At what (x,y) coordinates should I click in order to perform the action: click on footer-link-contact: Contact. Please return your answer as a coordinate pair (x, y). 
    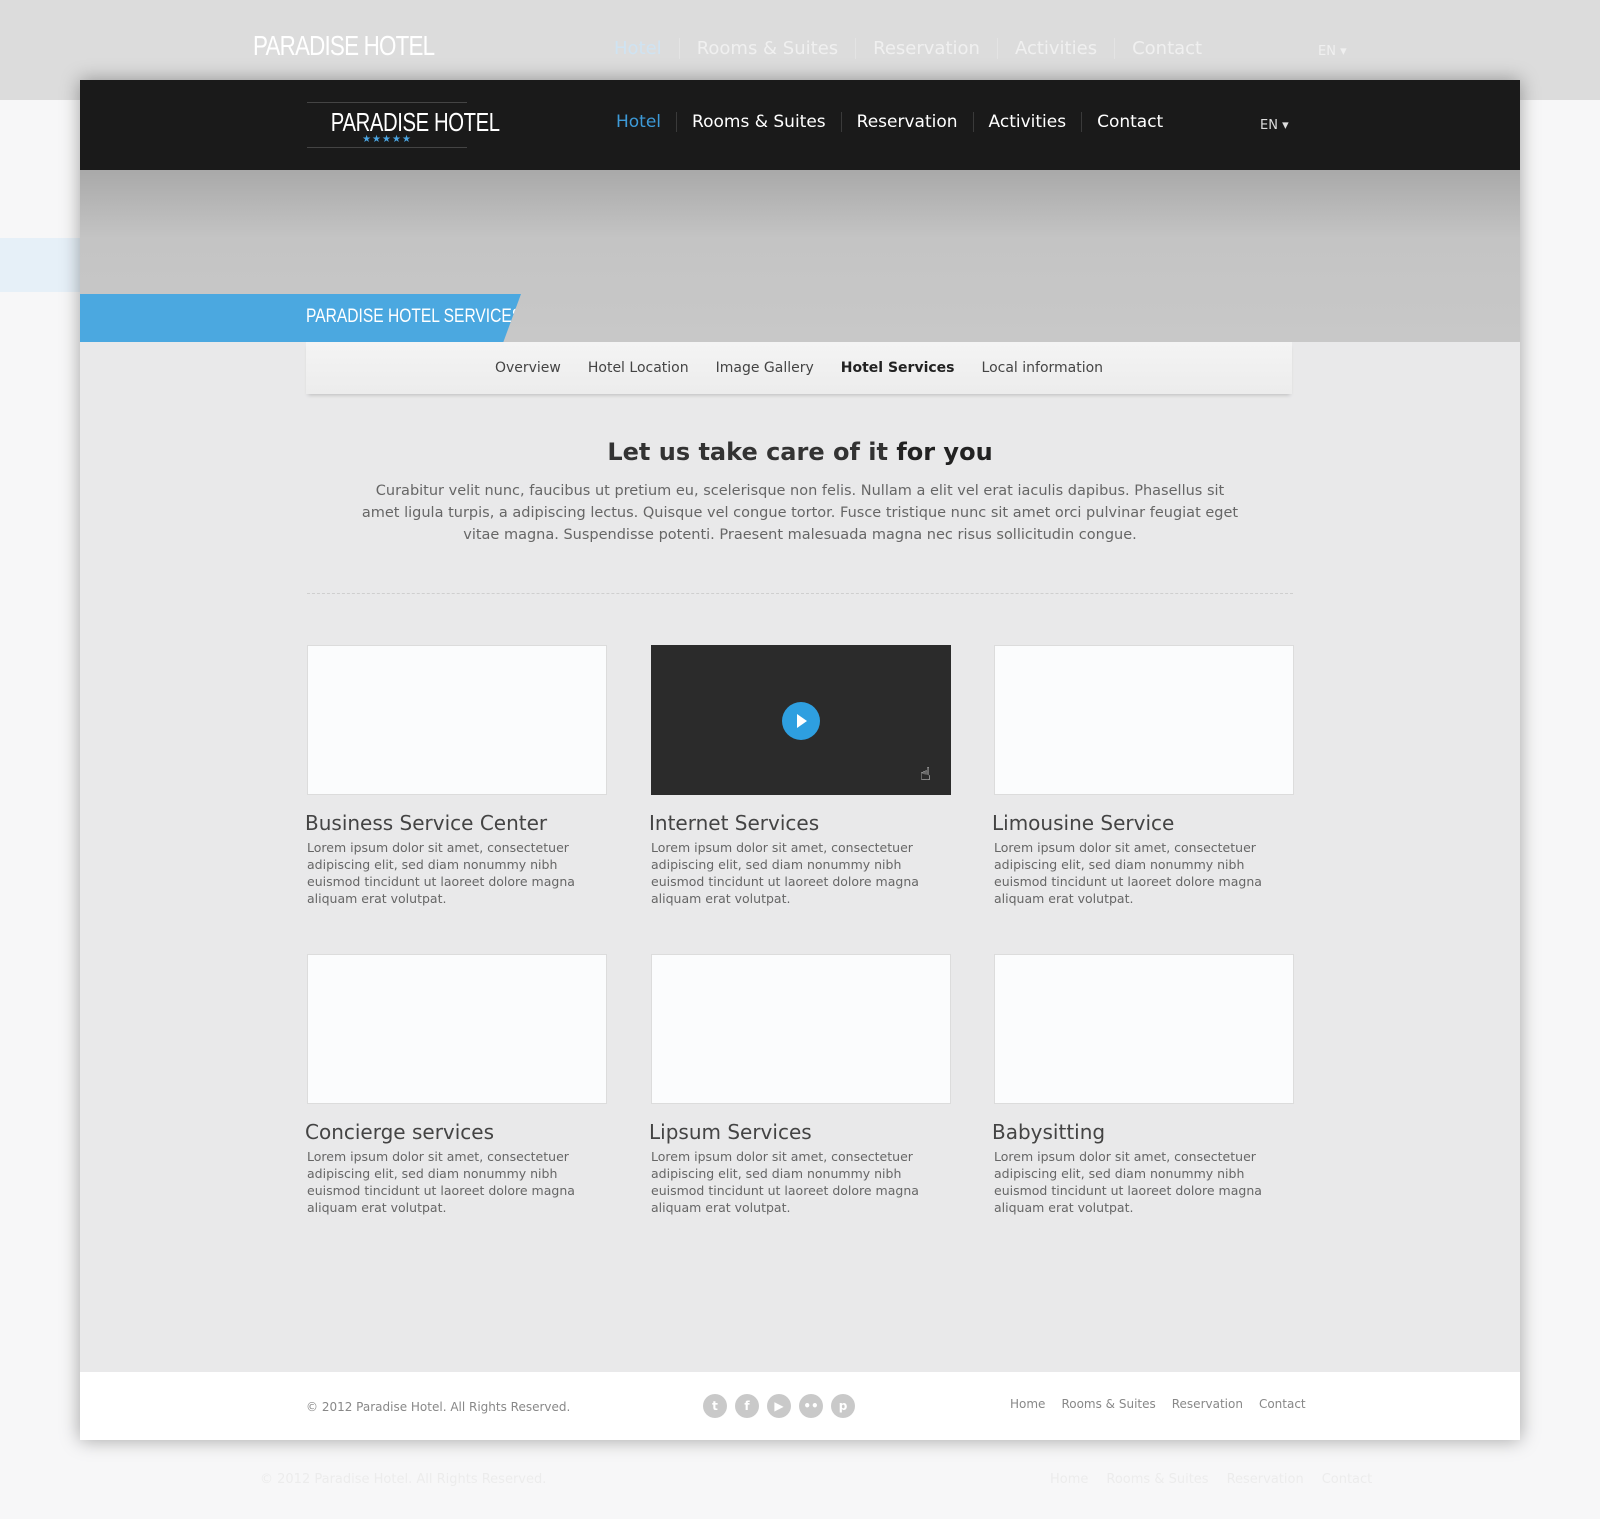
    Looking at the image, I should click on (1282, 1404).